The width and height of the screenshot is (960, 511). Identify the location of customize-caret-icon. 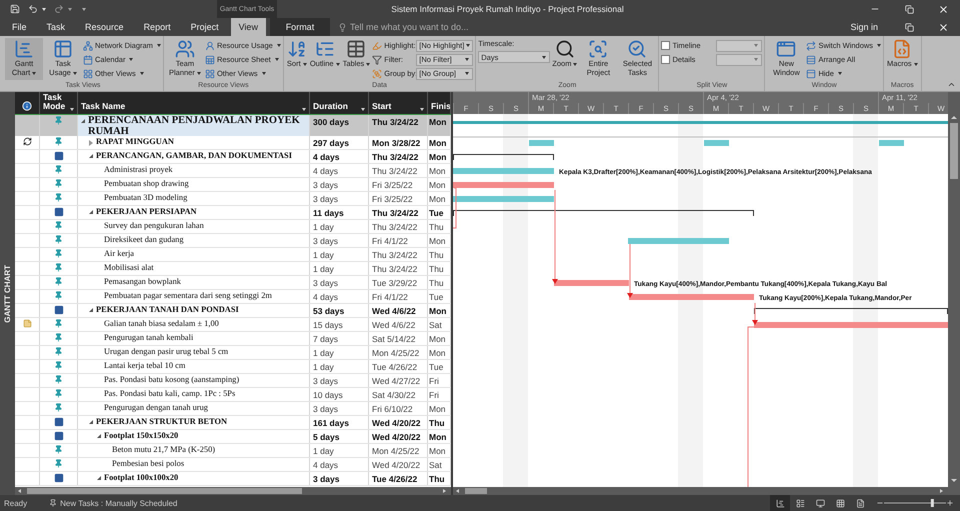
(84, 9).